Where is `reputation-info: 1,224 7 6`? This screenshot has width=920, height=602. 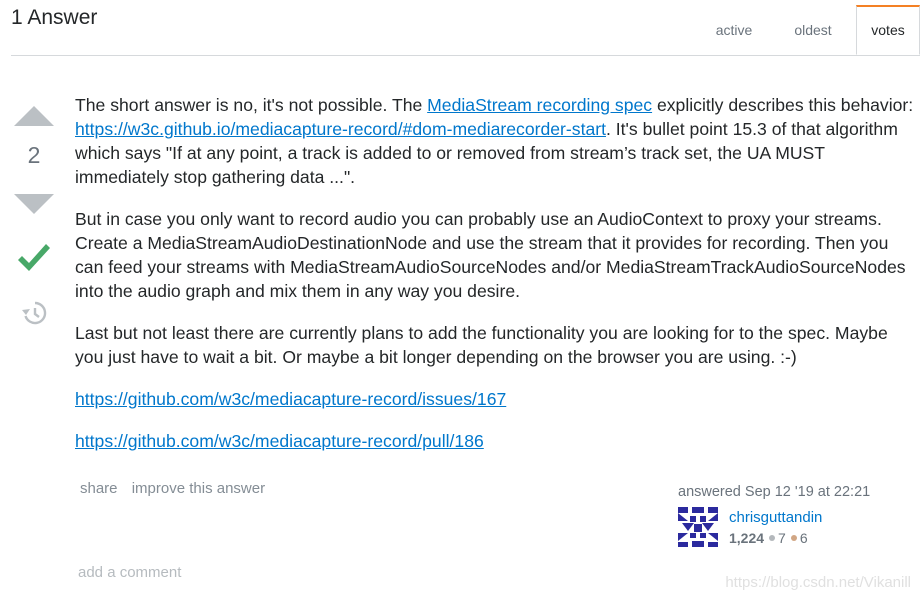
reputation-info: 1,224 7 6 is located at coordinates (768, 538).